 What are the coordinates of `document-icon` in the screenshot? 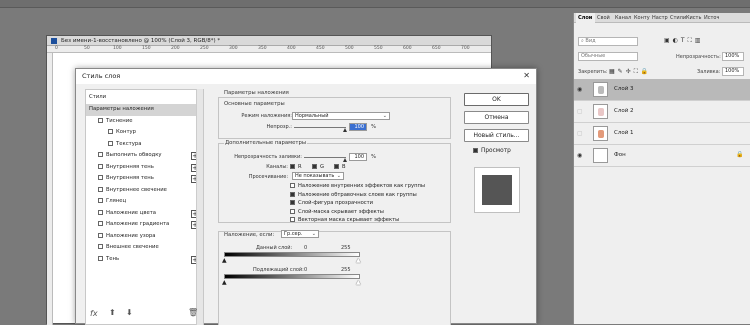 It's located at (54, 41).